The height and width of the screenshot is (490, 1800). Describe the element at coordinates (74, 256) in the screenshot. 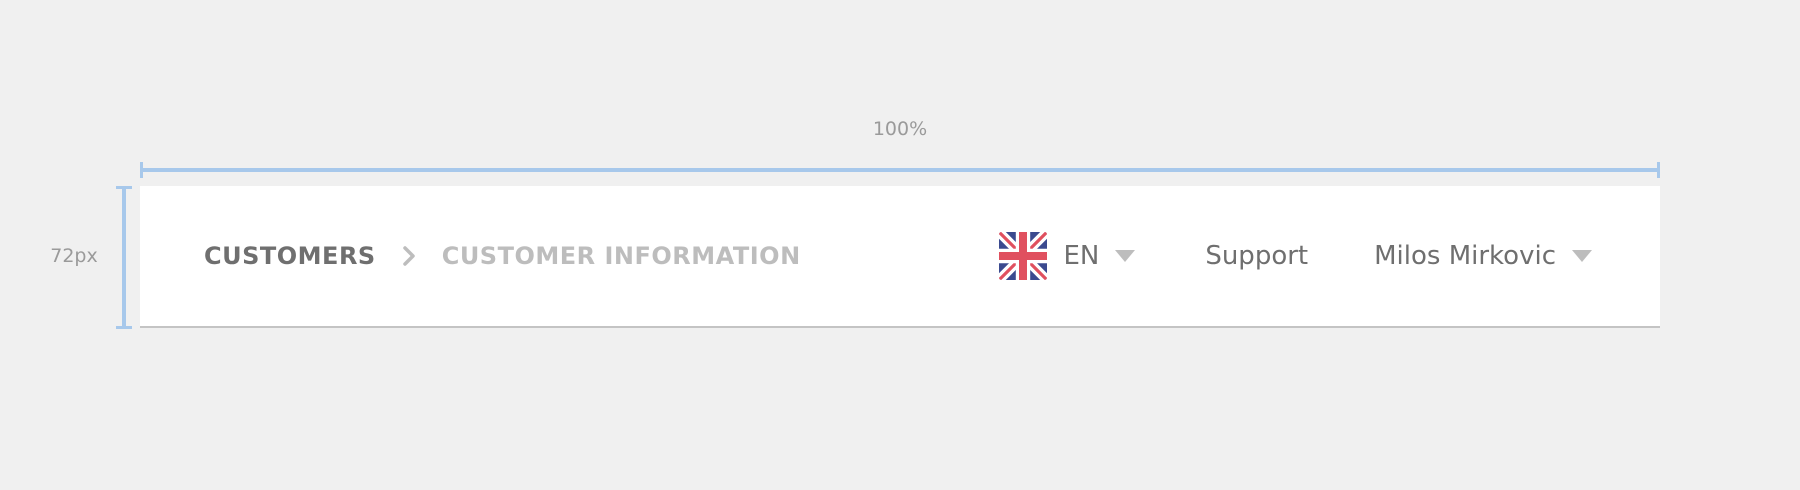

I see `height-dimension-label: 72px` at that location.